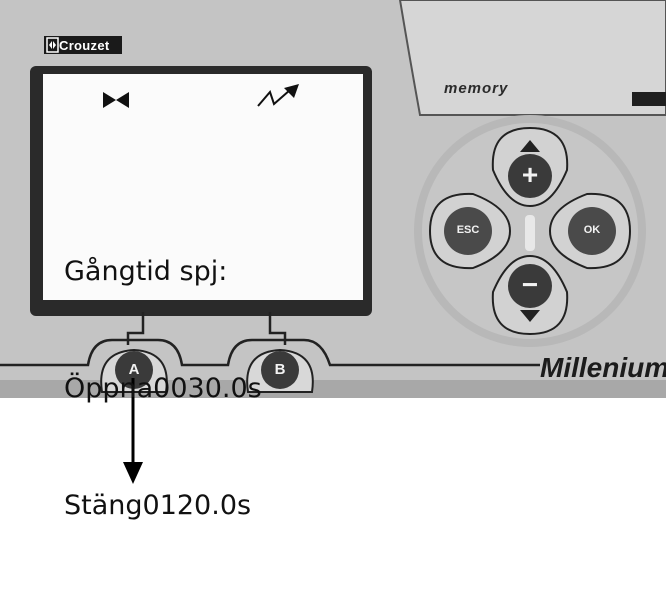 This screenshot has height=603, width=666. I want to click on minus-key-label: −, so click(530, 285).